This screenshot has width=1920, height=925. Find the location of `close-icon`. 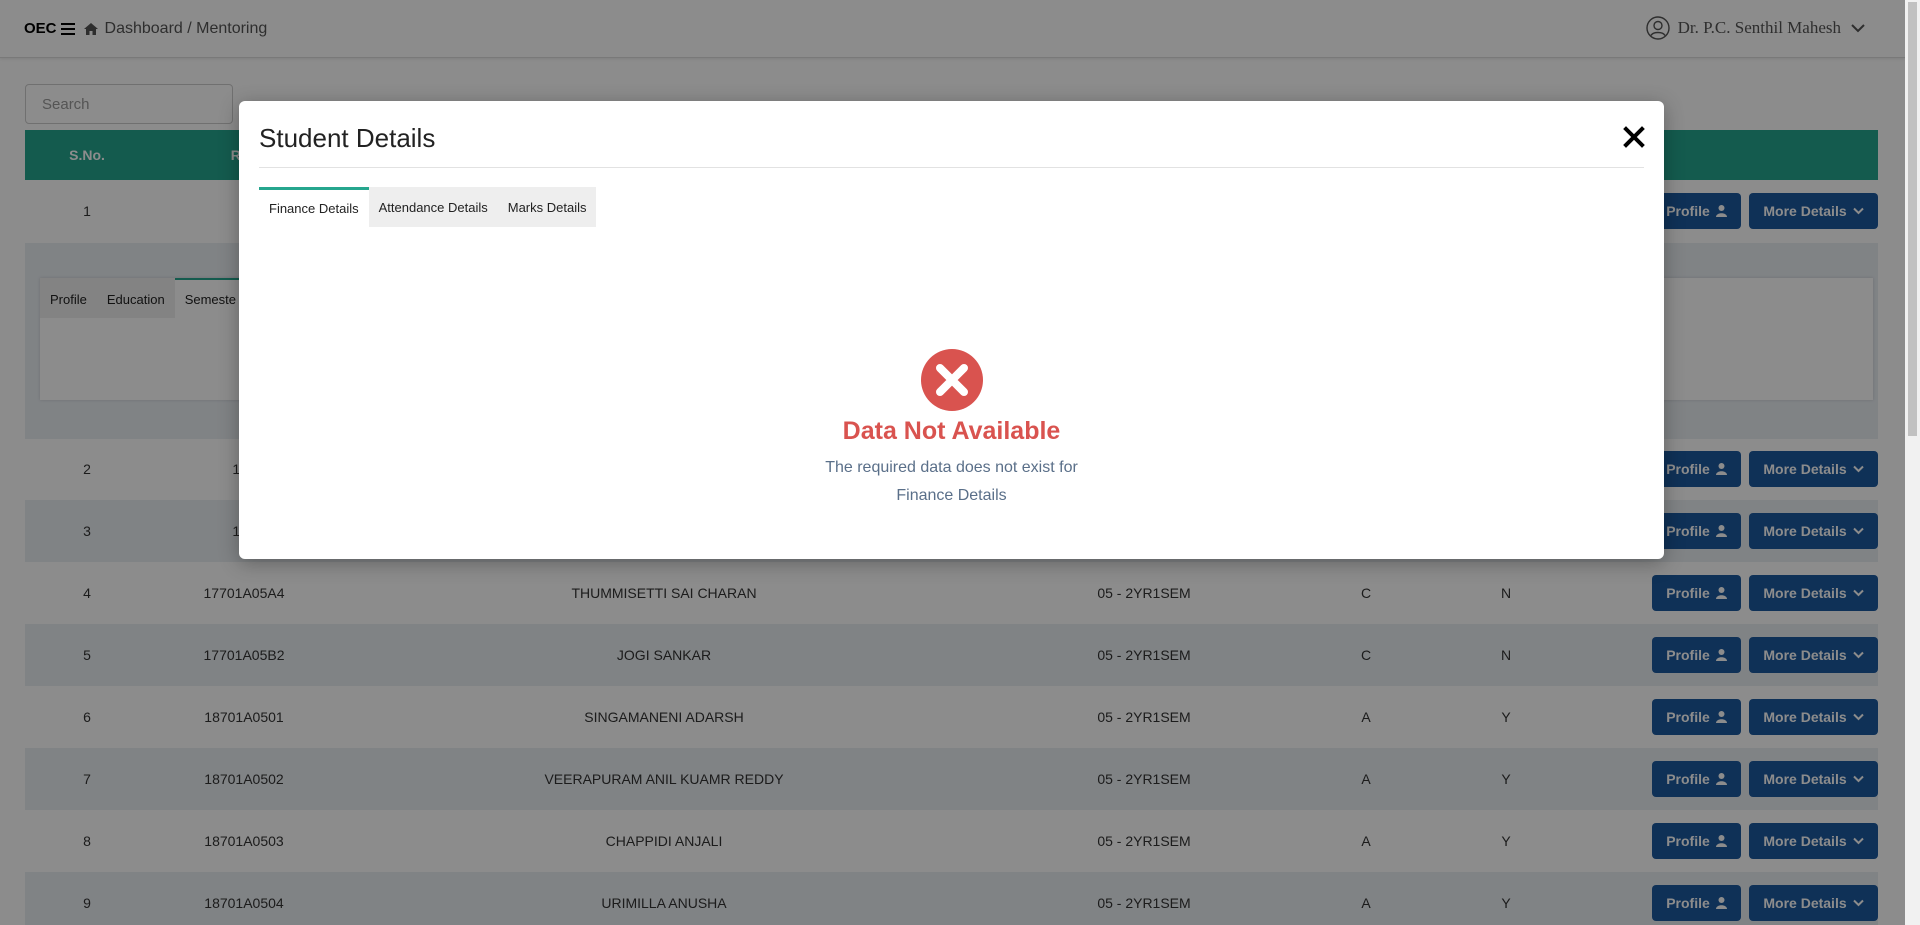

close-icon is located at coordinates (1634, 137).